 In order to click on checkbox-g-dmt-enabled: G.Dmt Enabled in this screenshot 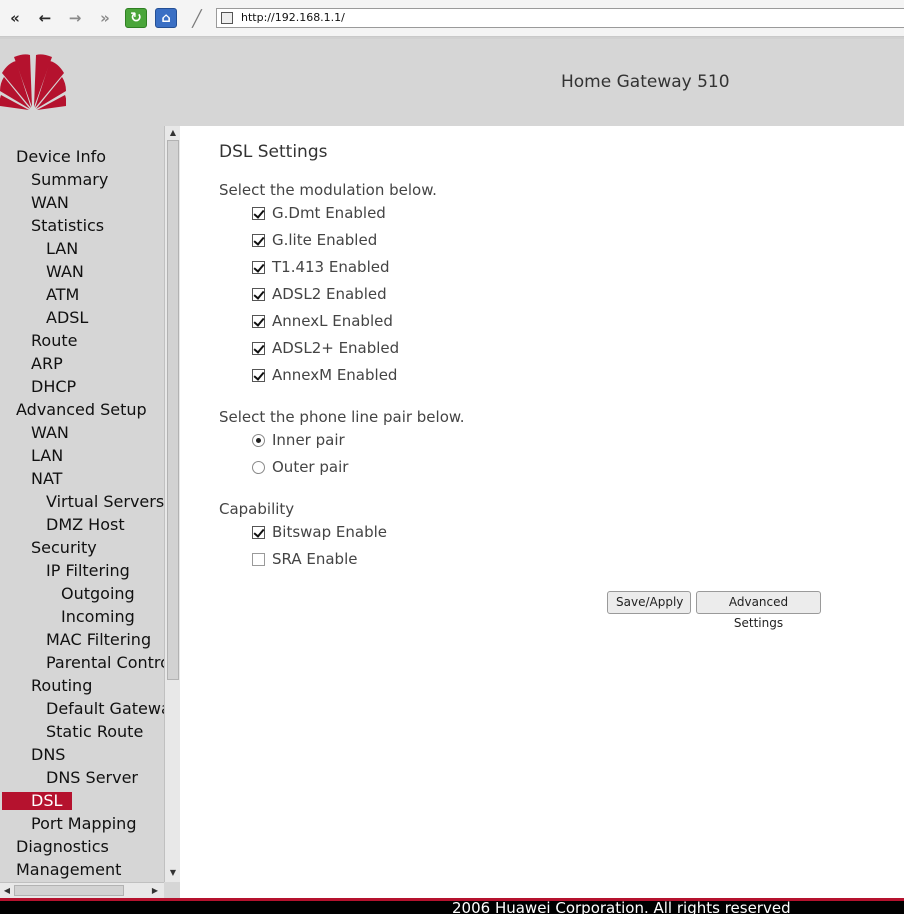, I will do `click(319, 213)`.